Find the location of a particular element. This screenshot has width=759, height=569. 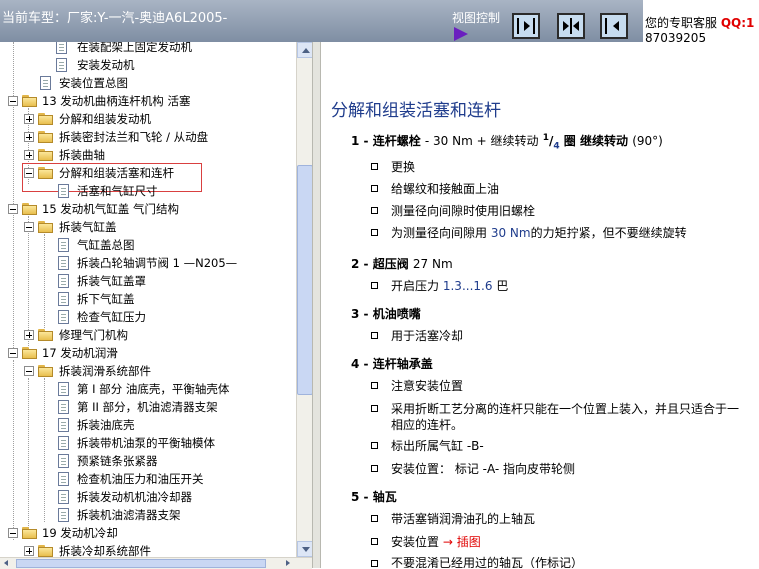

list-item: 采用折断工艺分离的连杆只能在一个位置上装入，并且只适合于一 is located at coordinates (565, 409).